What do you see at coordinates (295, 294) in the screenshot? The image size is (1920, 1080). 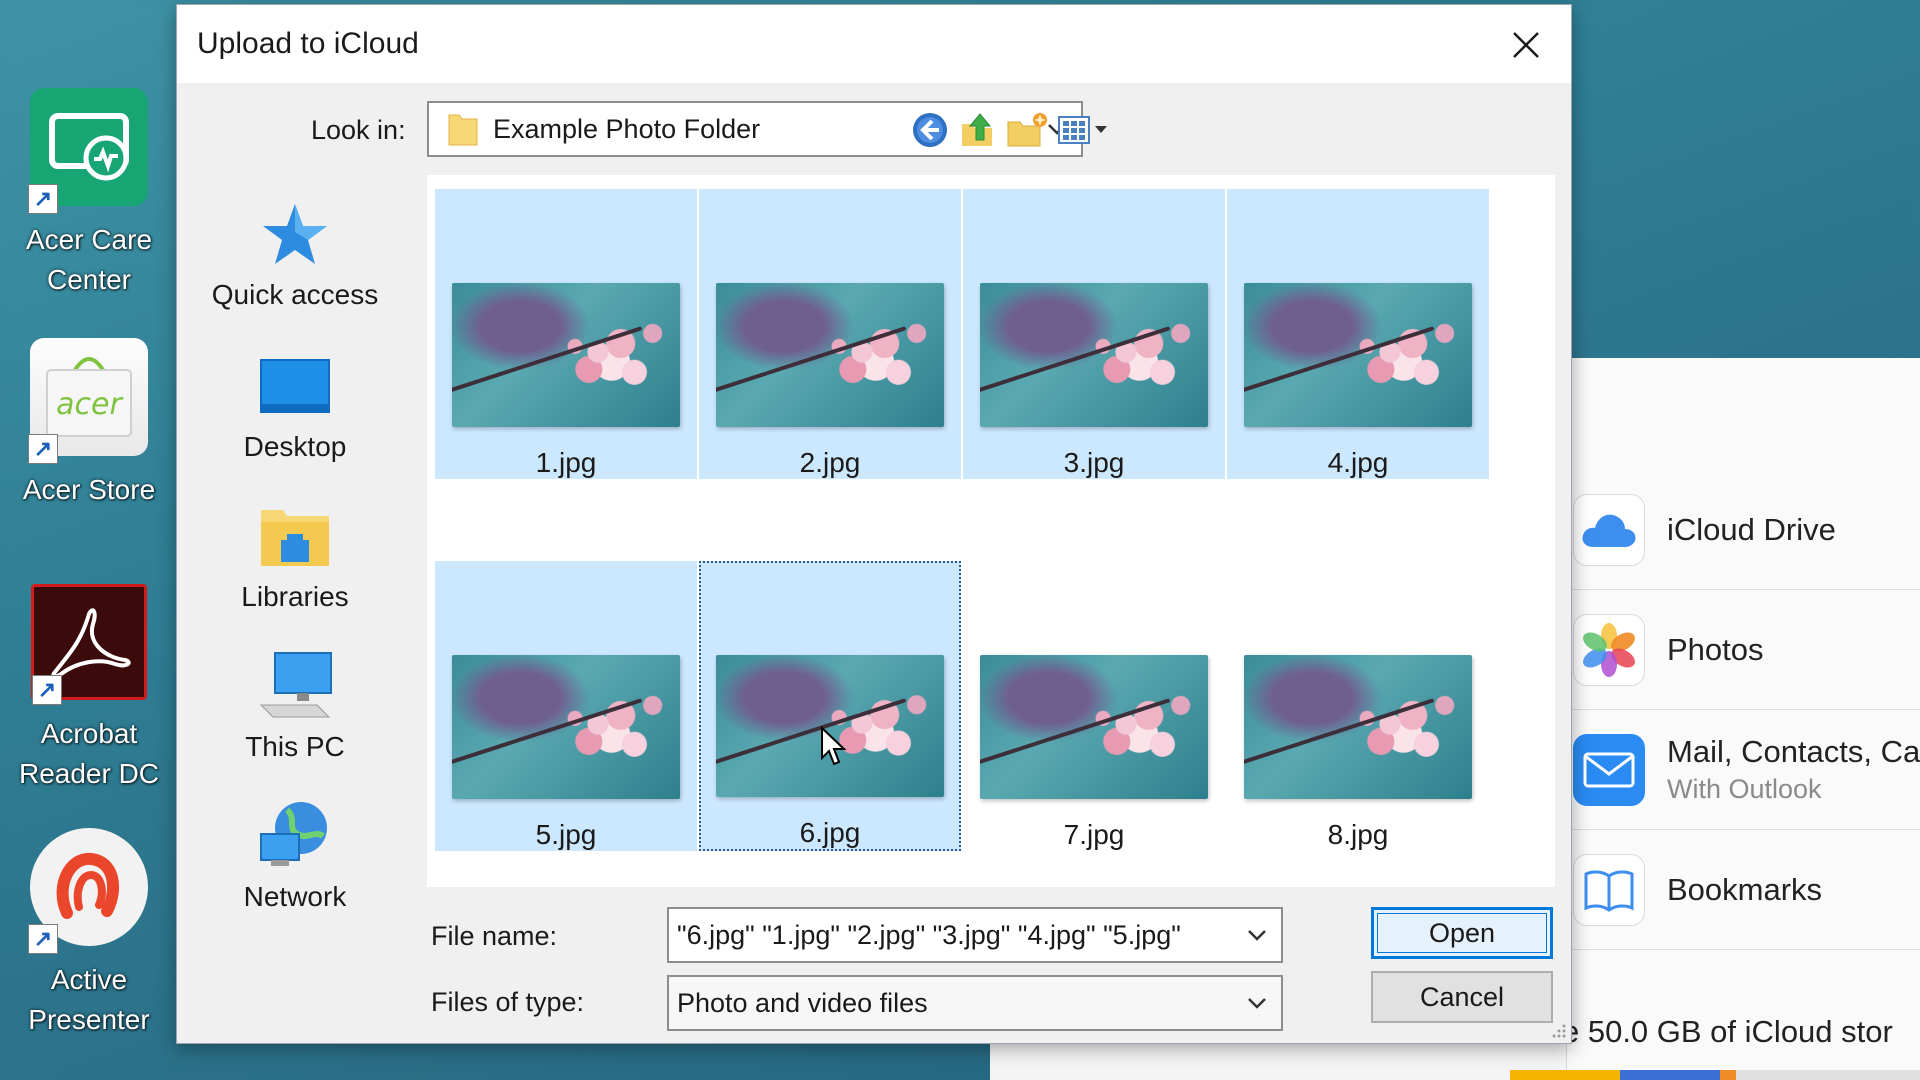 I see `place-label: Quick access` at bounding box center [295, 294].